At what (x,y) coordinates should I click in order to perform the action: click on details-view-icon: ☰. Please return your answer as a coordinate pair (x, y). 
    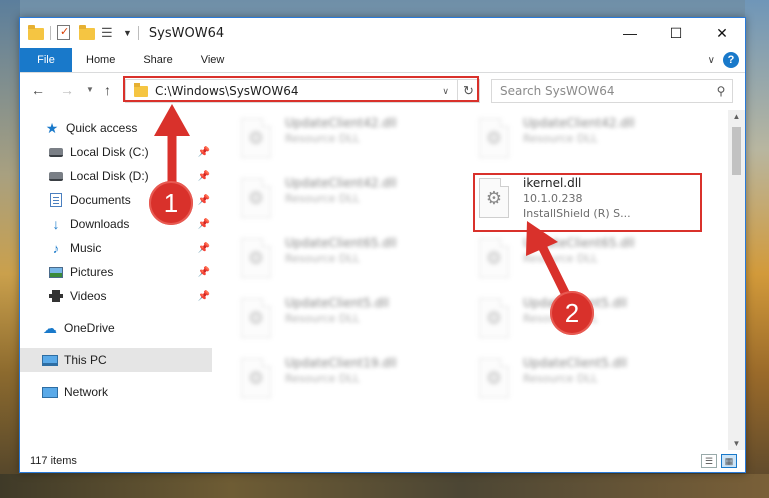
    Looking at the image, I should click on (709, 461).